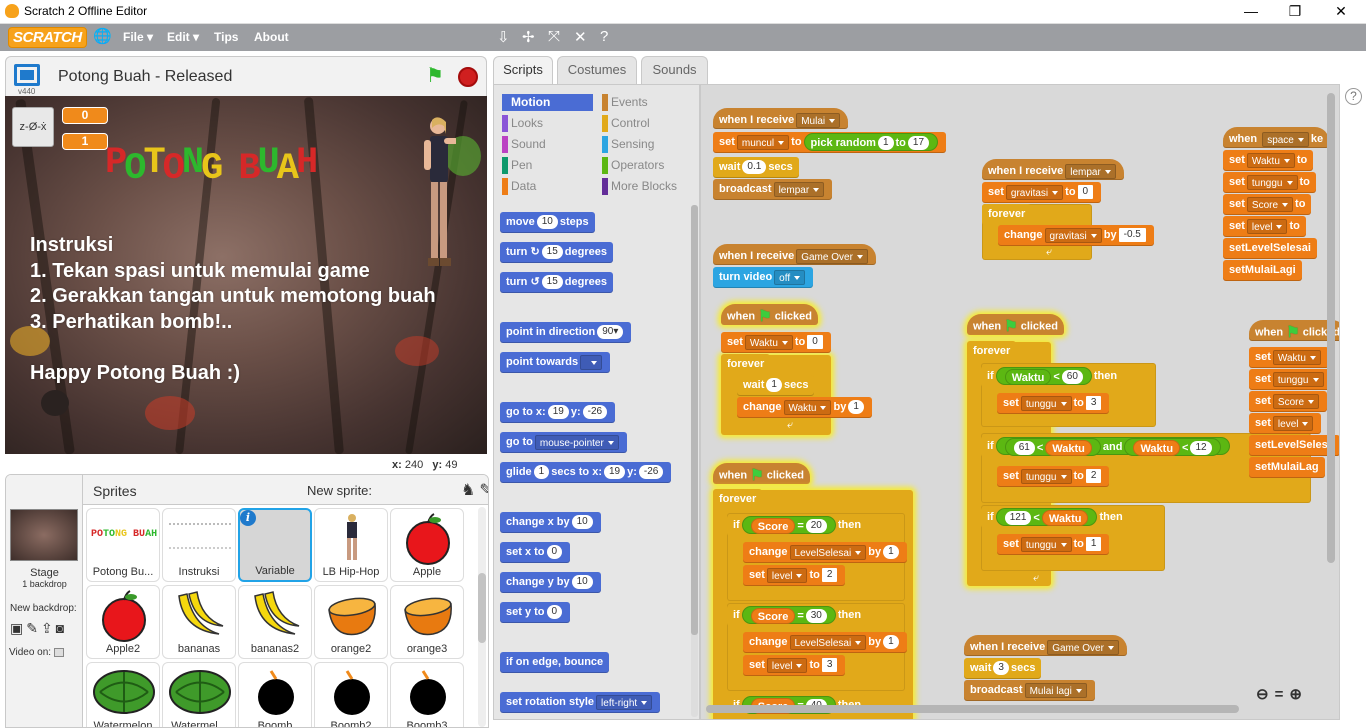 This screenshot has width=1366, height=728. Describe the element at coordinates (1276, 137) in the screenshot. I see `hat-when-key-pressed: when space ke` at that location.